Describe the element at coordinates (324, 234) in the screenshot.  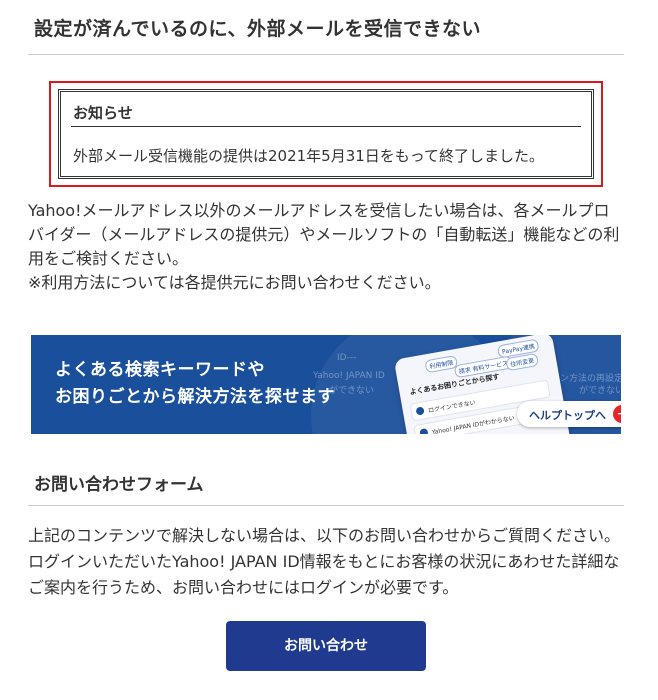
I see `intro-line: バイダー（メールアドレスの提供元）やメールソフトの「自動転送」機能などの利` at that location.